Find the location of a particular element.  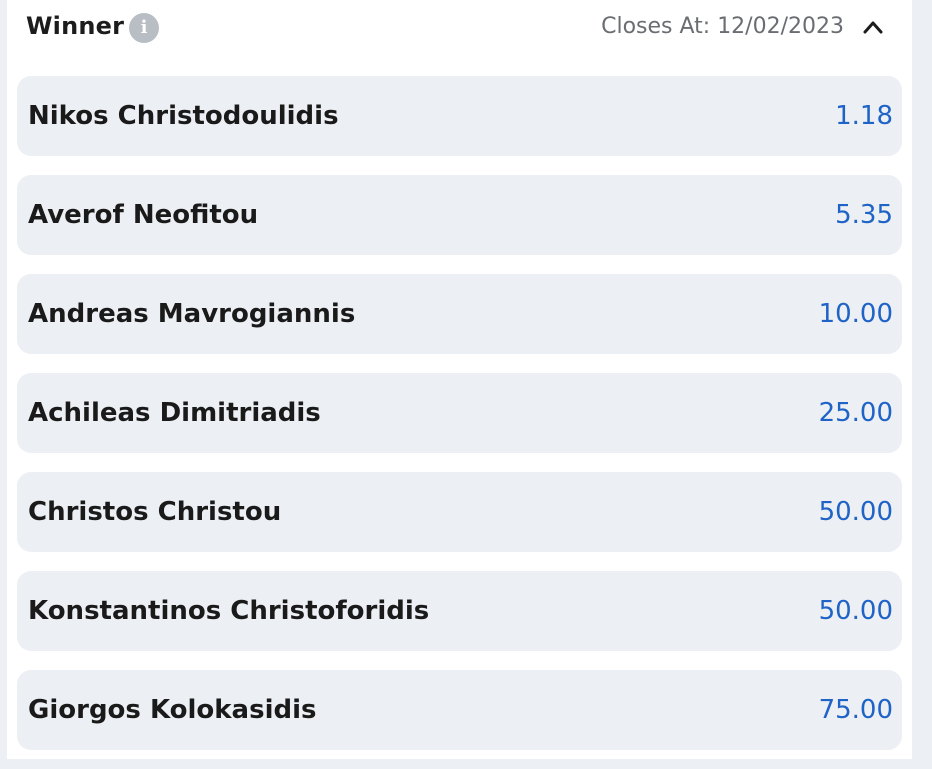

selection-row: Nikos Christodoulidis 1.18 is located at coordinates (459, 116).